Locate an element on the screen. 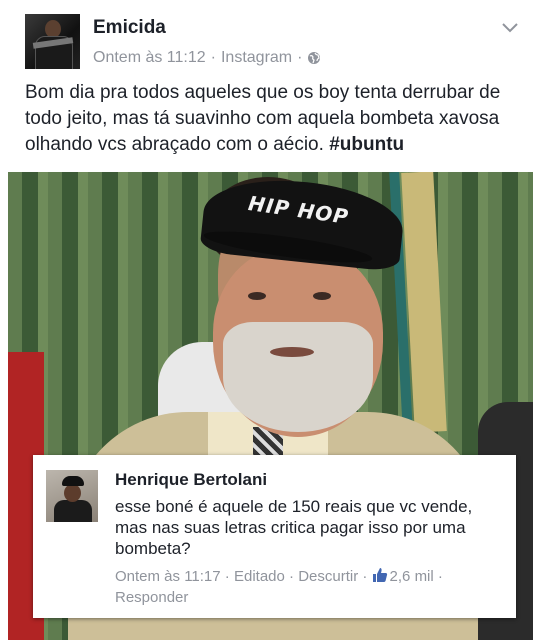 Image resolution: width=541 pixels, height=640 pixels. unlike-link: Descurtir is located at coordinates (328, 576).